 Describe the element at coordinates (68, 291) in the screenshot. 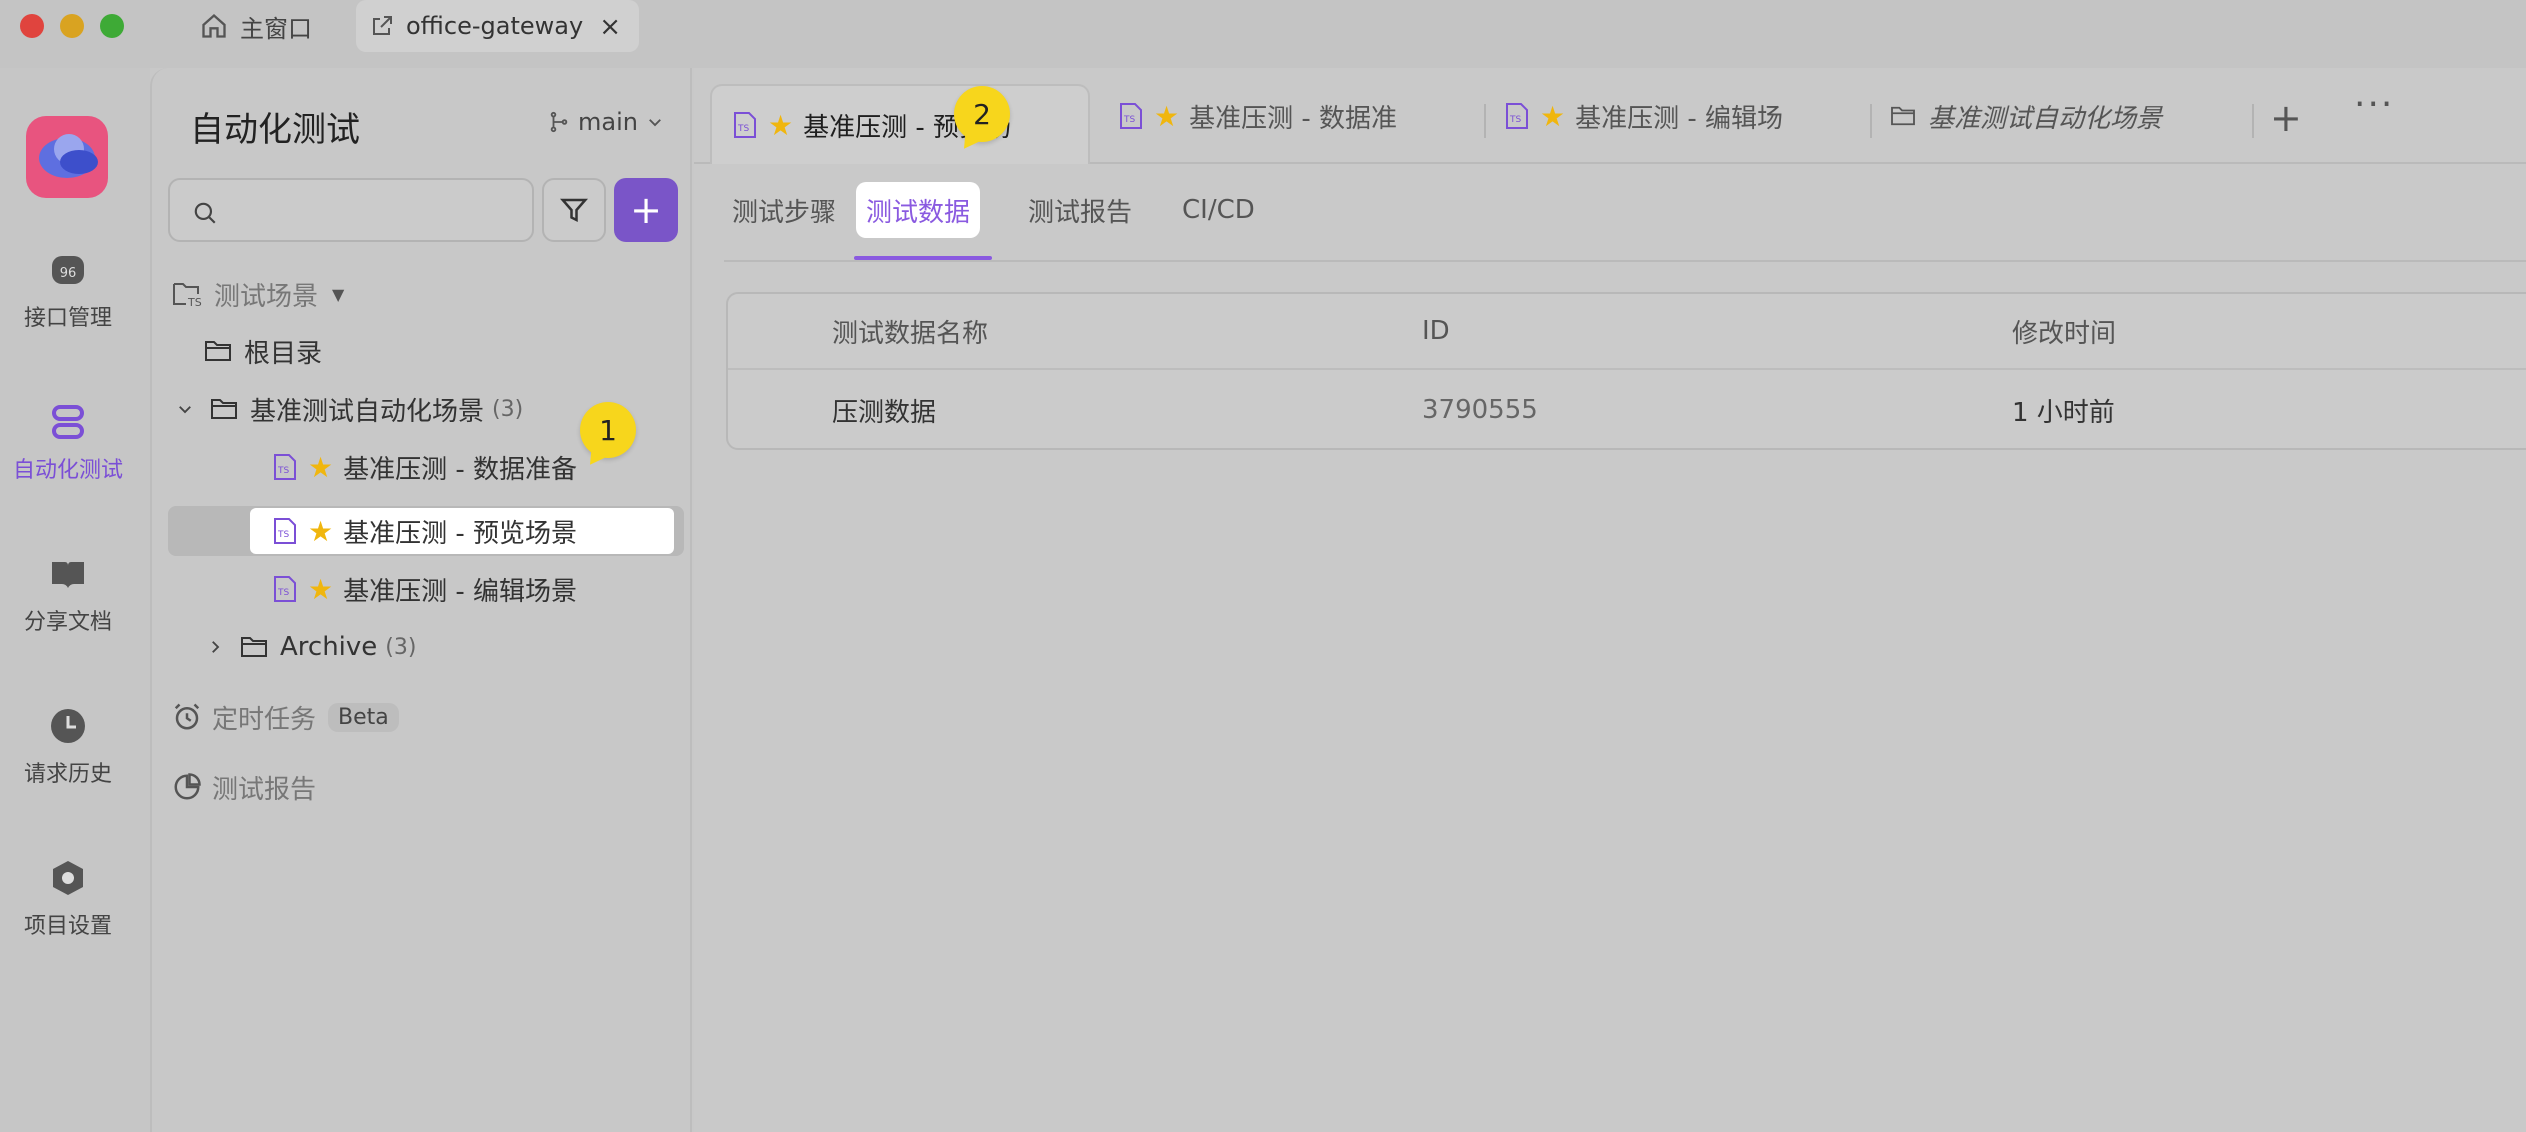

I see `rail-item-api: 96 接口管理` at that location.